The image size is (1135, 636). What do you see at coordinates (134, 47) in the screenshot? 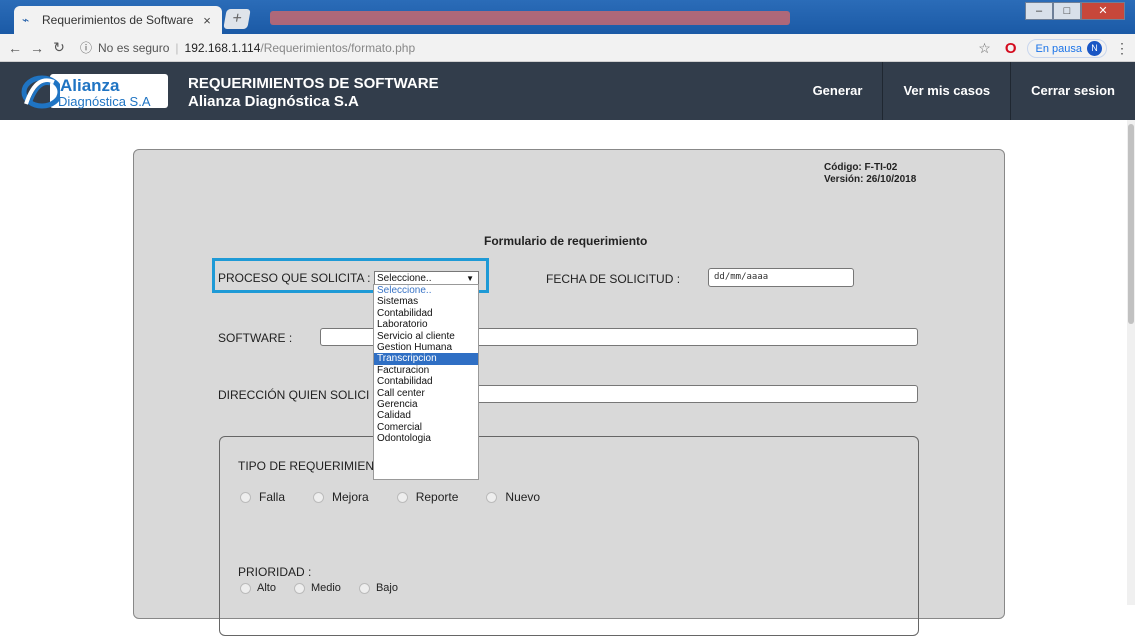
I see `security-label: No es seguro` at bounding box center [134, 47].